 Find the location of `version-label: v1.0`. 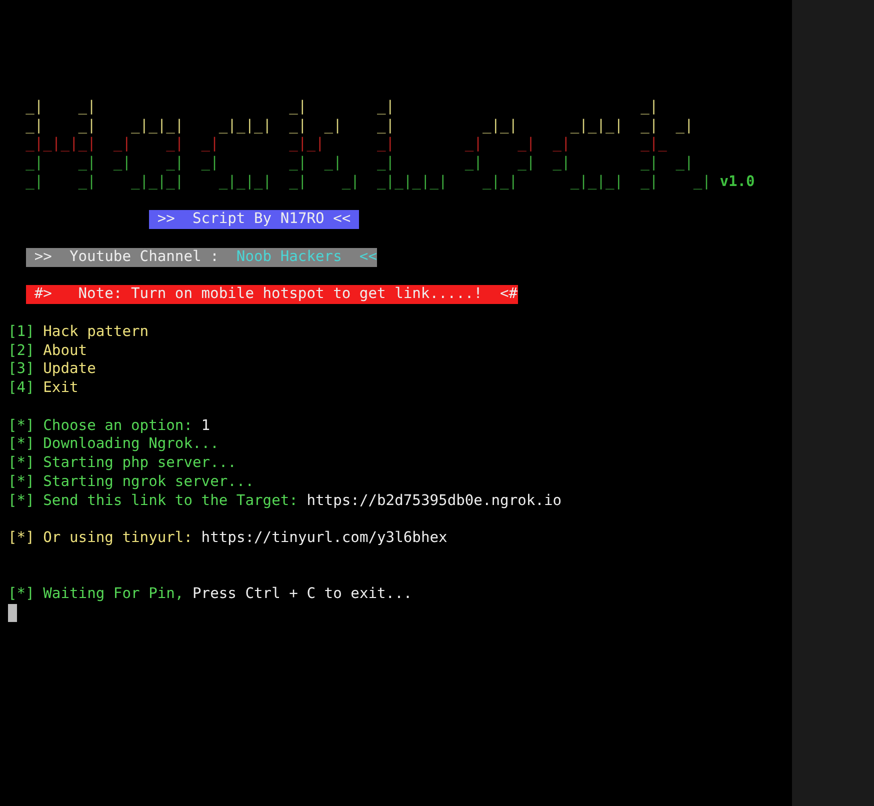

version-label: v1.0 is located at coordinates (737, 182).